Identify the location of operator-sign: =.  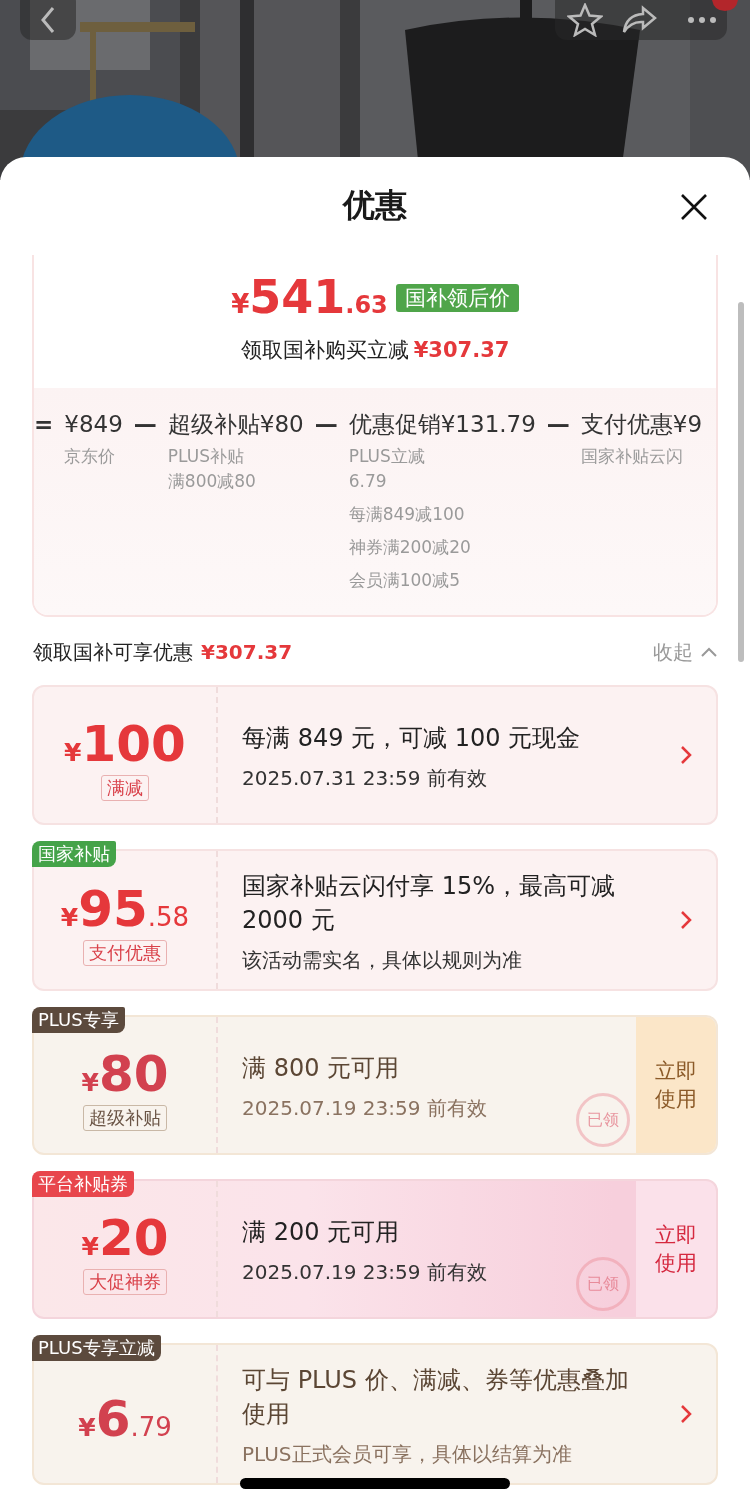
(44, 424).